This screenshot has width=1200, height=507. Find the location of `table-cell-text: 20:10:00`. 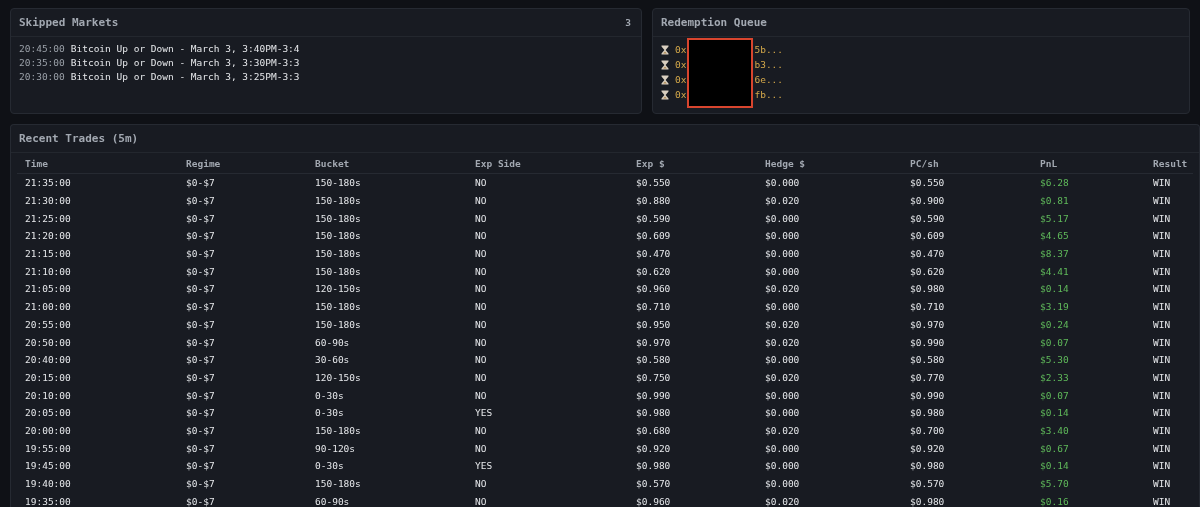

table-cell-text: 20:10:00 is located at coordinates (48, 395).